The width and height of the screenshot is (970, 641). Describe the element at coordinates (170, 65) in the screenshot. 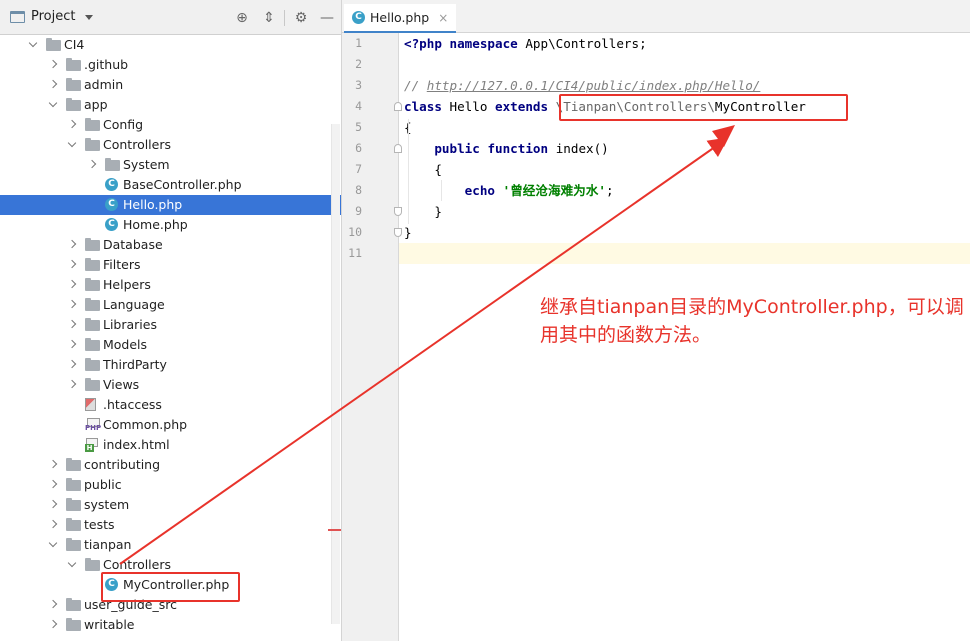

I see `tree-item-github: .github` at that location.